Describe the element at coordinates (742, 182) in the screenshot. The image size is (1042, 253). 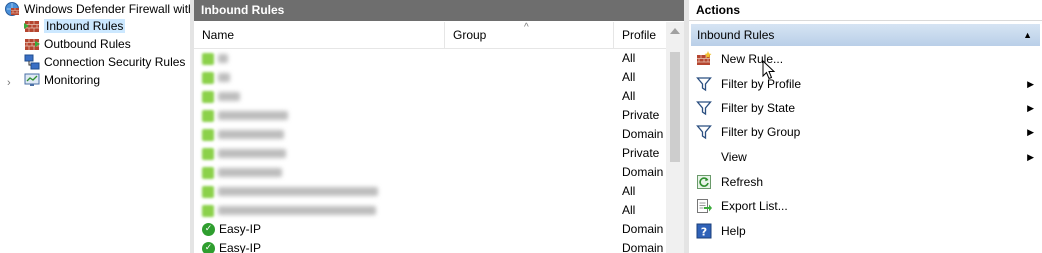
I see `action-label: Refresh` at that location.